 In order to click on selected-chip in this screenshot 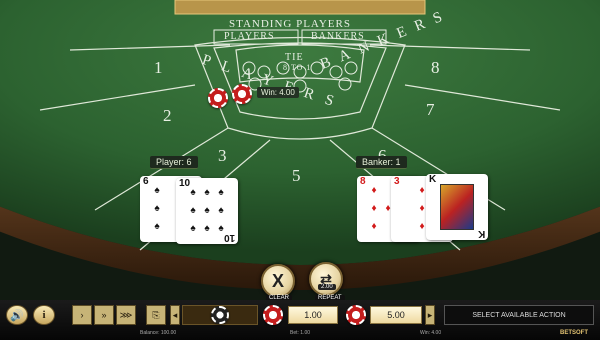, I will do `click(220, 315)`.